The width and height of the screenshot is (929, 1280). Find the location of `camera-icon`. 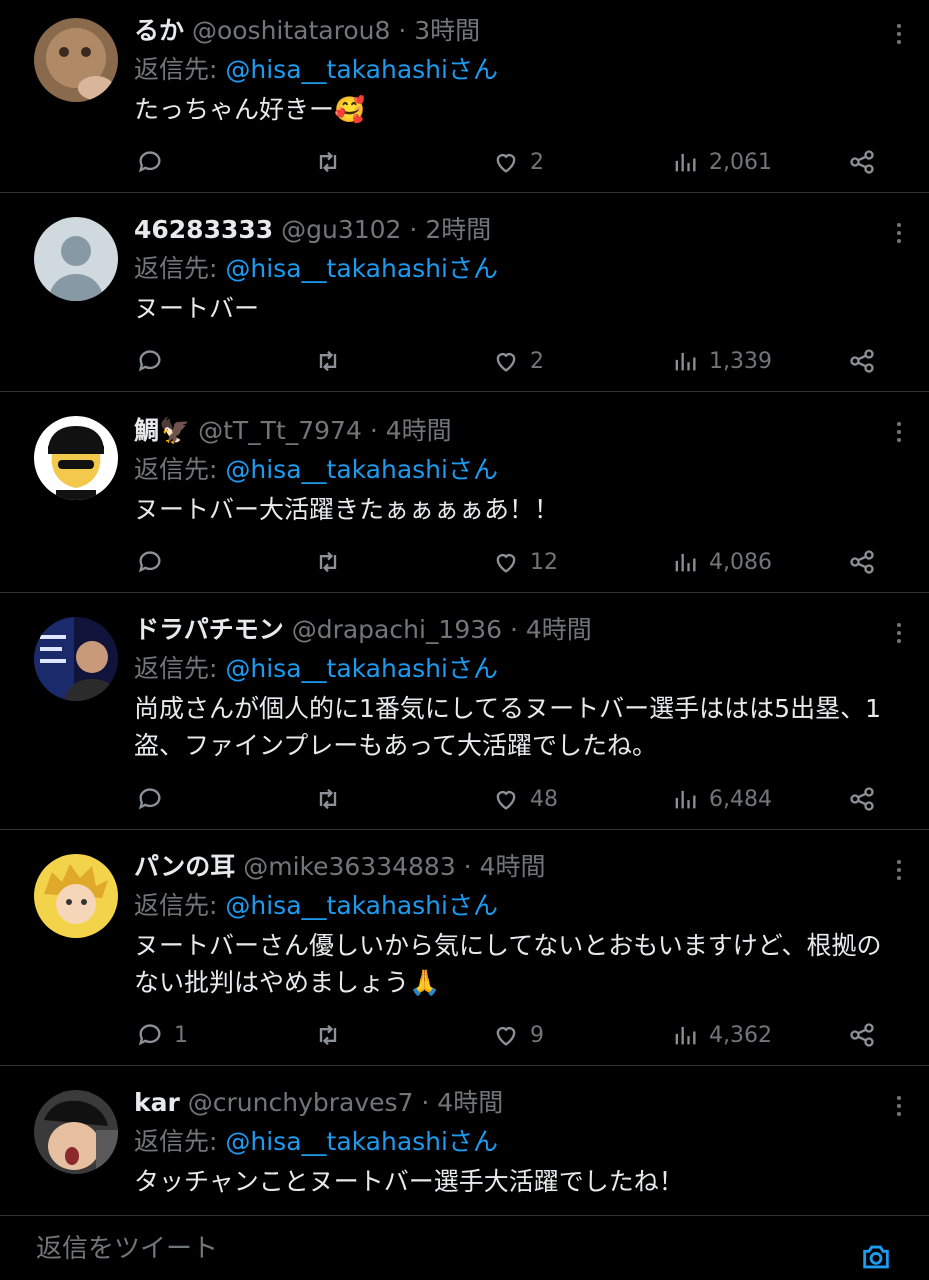

camera-icon is located at coordinates (876, 1257).